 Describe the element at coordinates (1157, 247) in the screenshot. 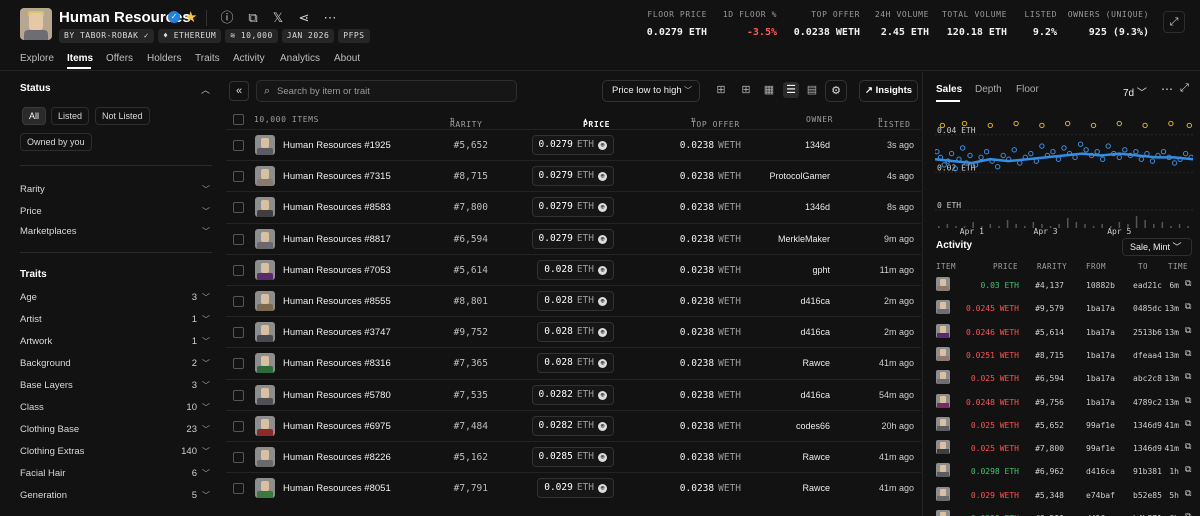

I see `activity-filter-dropdown: Sale, Mint ﹀` at that location.